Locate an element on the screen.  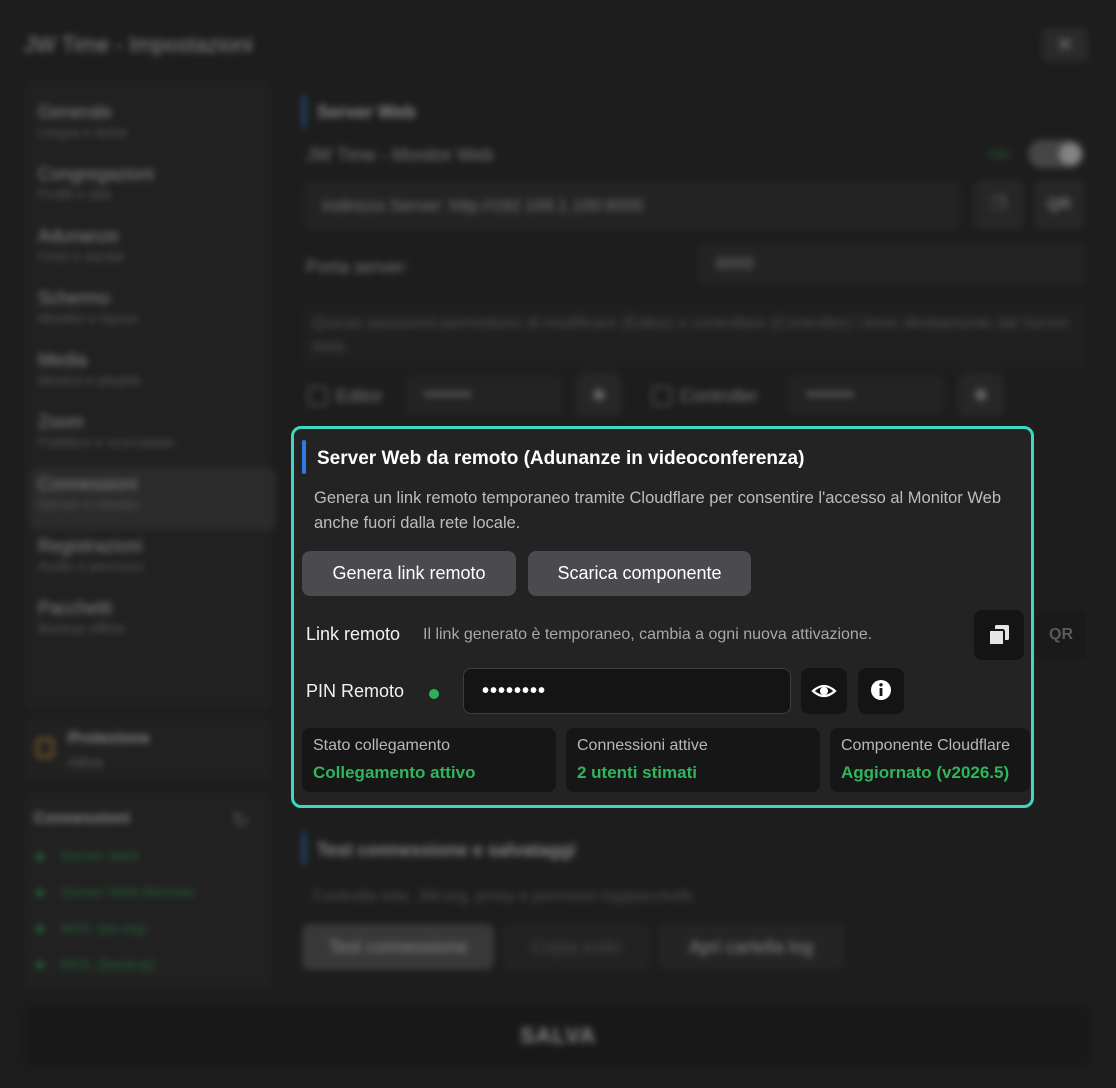
sidebar-item-zoom: Zoom Pubblico e scorciatoie is located at coordinates (148, 437).